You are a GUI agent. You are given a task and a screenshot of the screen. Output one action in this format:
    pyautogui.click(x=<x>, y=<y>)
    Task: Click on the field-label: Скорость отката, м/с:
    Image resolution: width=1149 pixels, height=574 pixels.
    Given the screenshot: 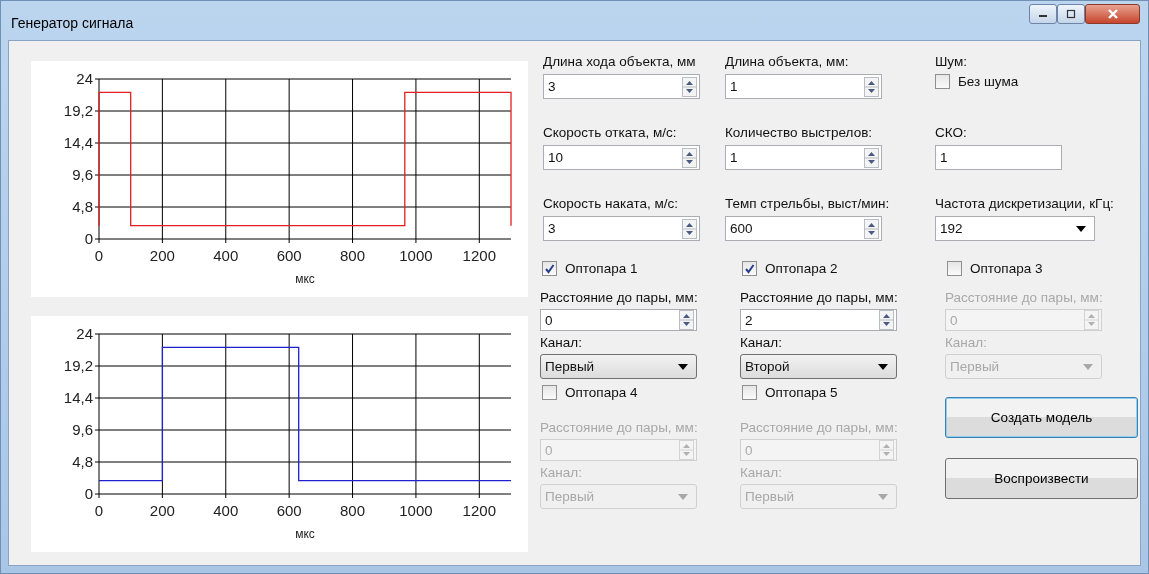 What is the action you would take?
    pyautogui.click(x=610, y=132)
    